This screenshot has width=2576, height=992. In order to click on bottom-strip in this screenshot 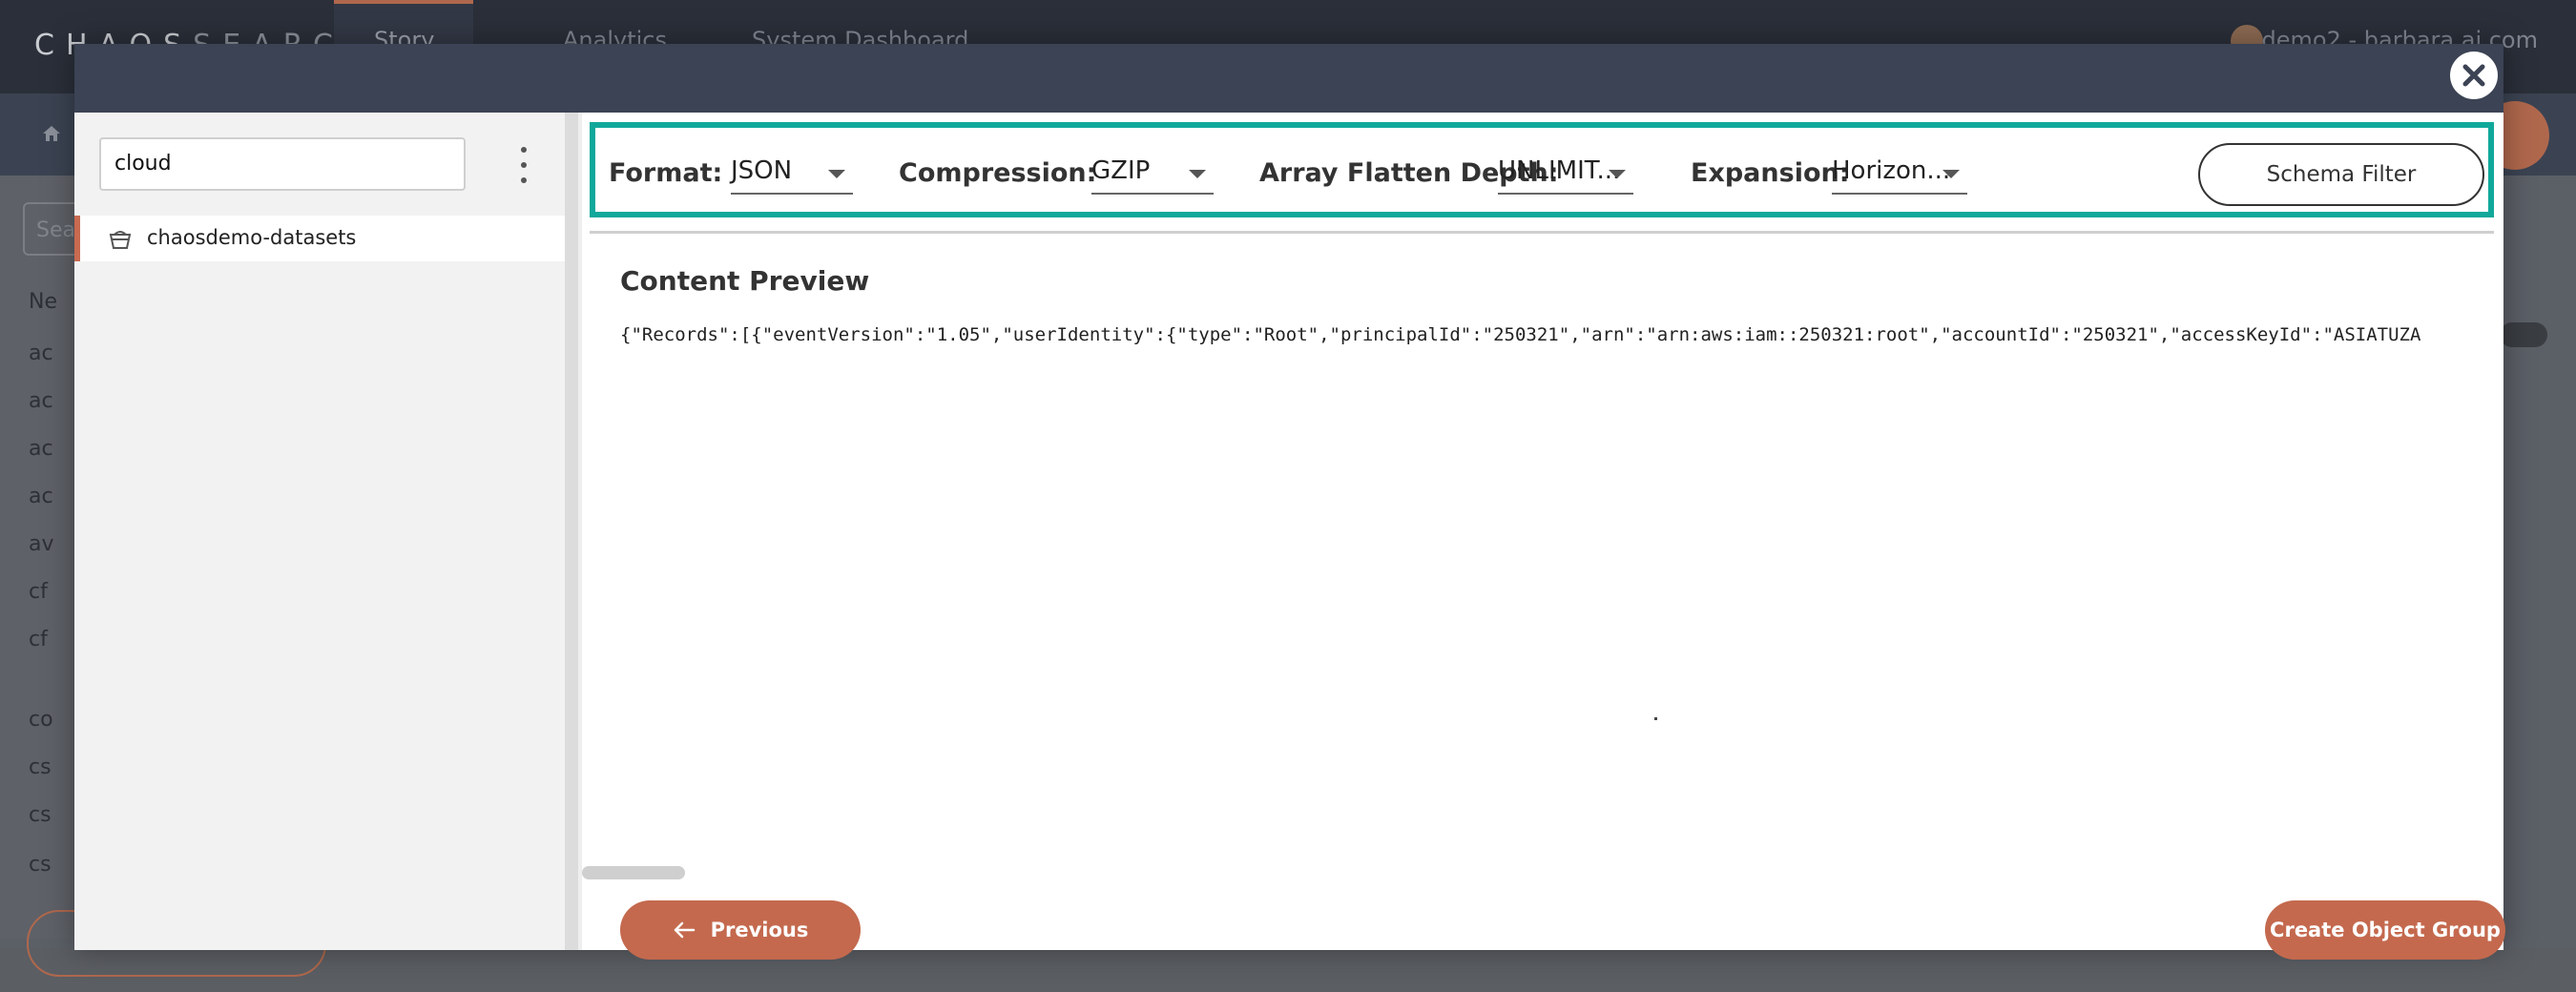, I will do `click(1288, 970)`.